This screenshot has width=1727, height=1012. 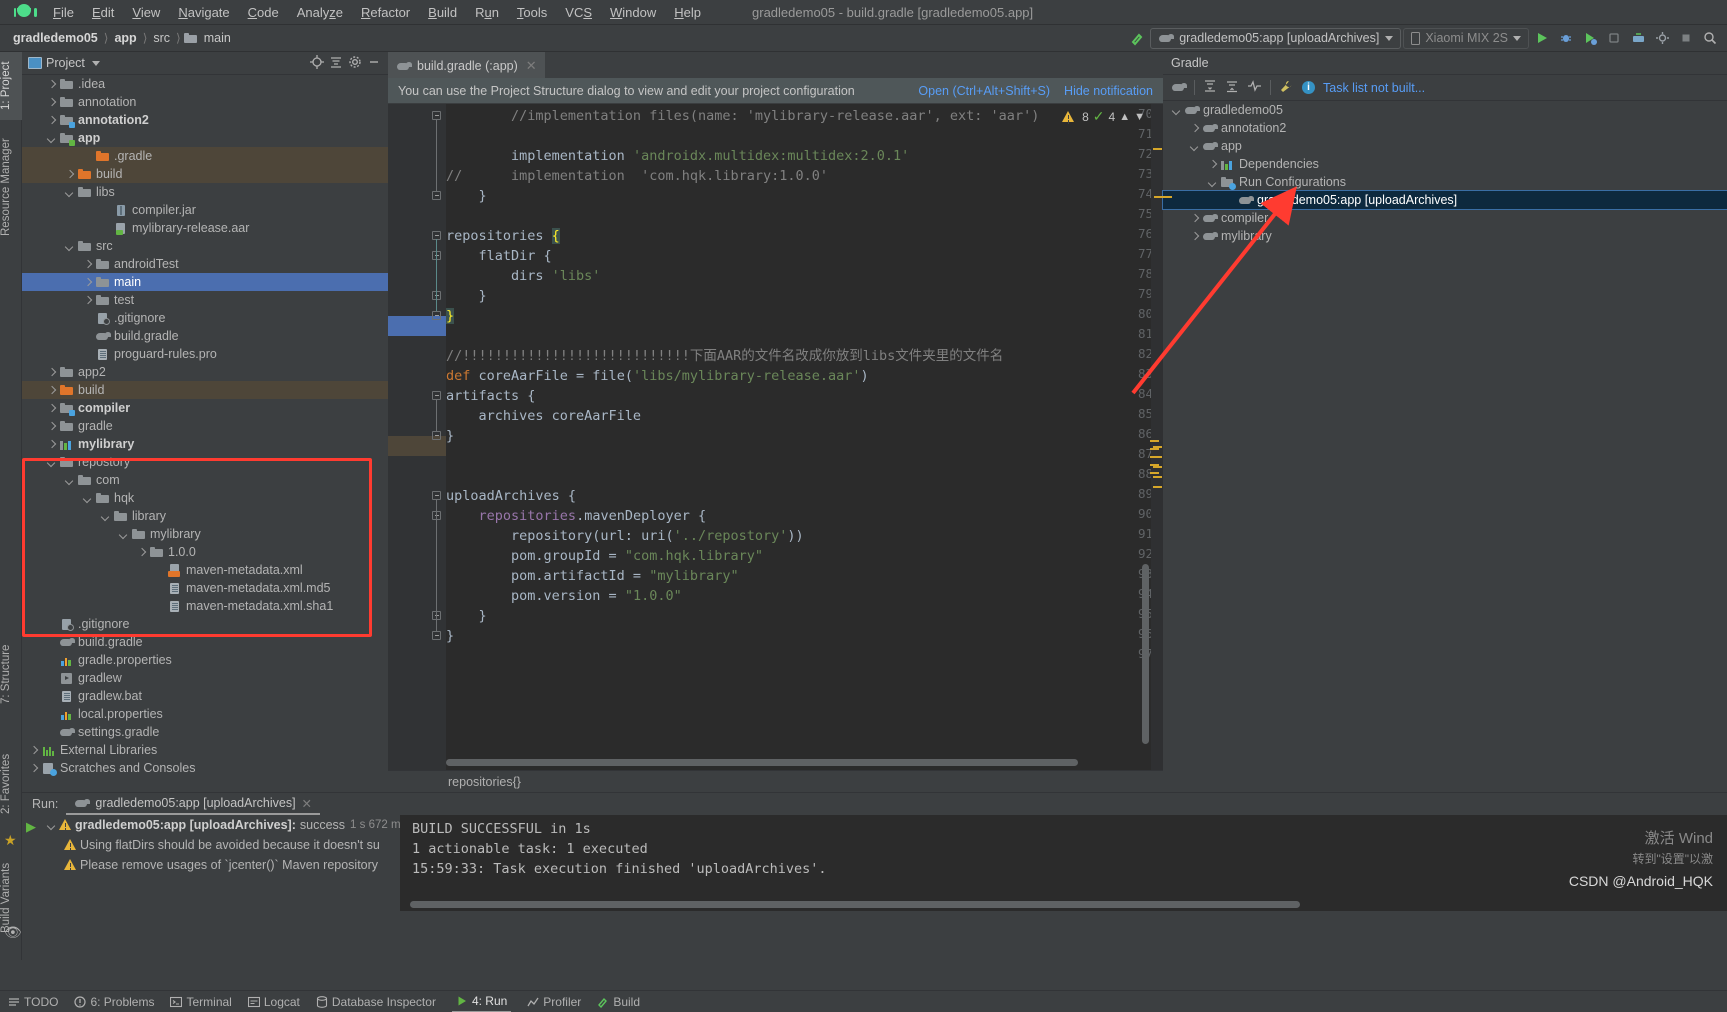 I want to click on code-line: dirs 'libs', so click(x=523, y=276).